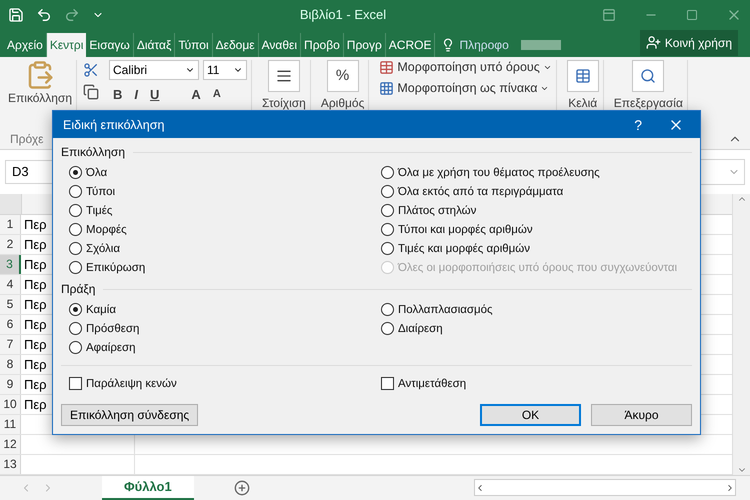 This screenshot has height=500, width=750. What do you see at coordinates (10, 404) in the screenshot?
I see `row-header: 10` at bounding box center [10, 404].